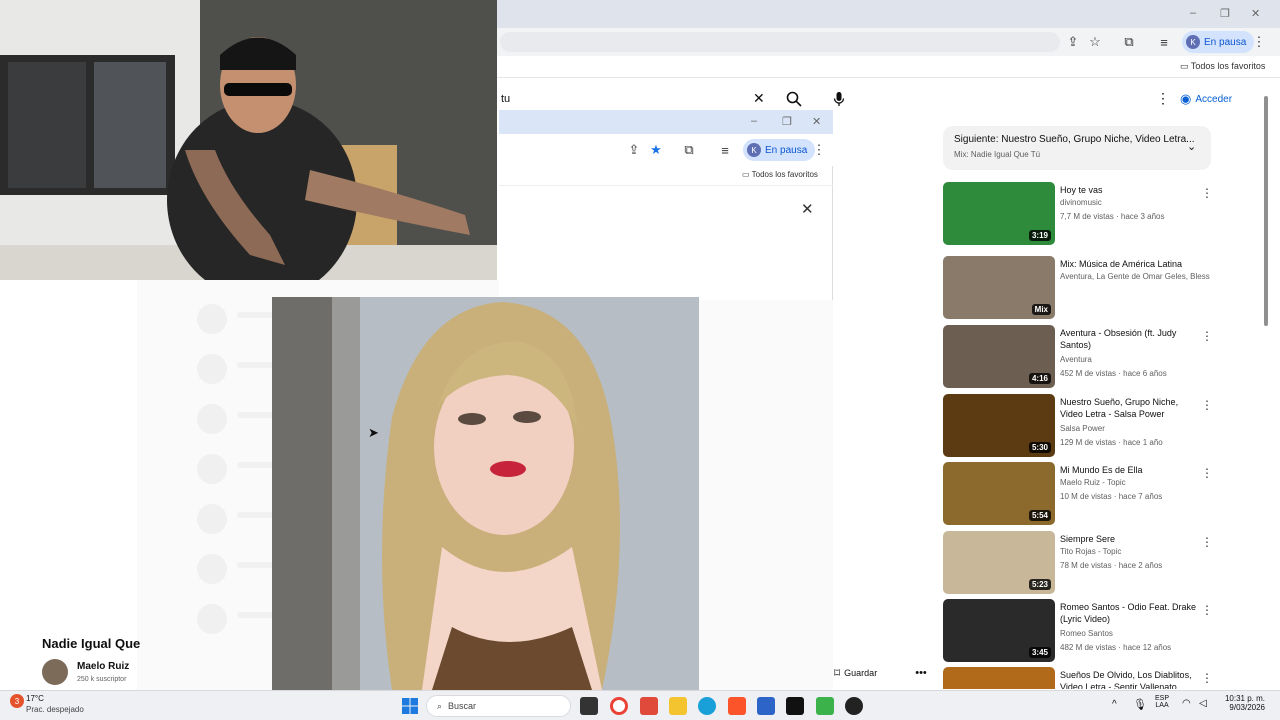  What do you see at coordinates (819, 150) in the screenshot?
I see `popup-menu-icon: ⋮` at bounding box center [819, 150].